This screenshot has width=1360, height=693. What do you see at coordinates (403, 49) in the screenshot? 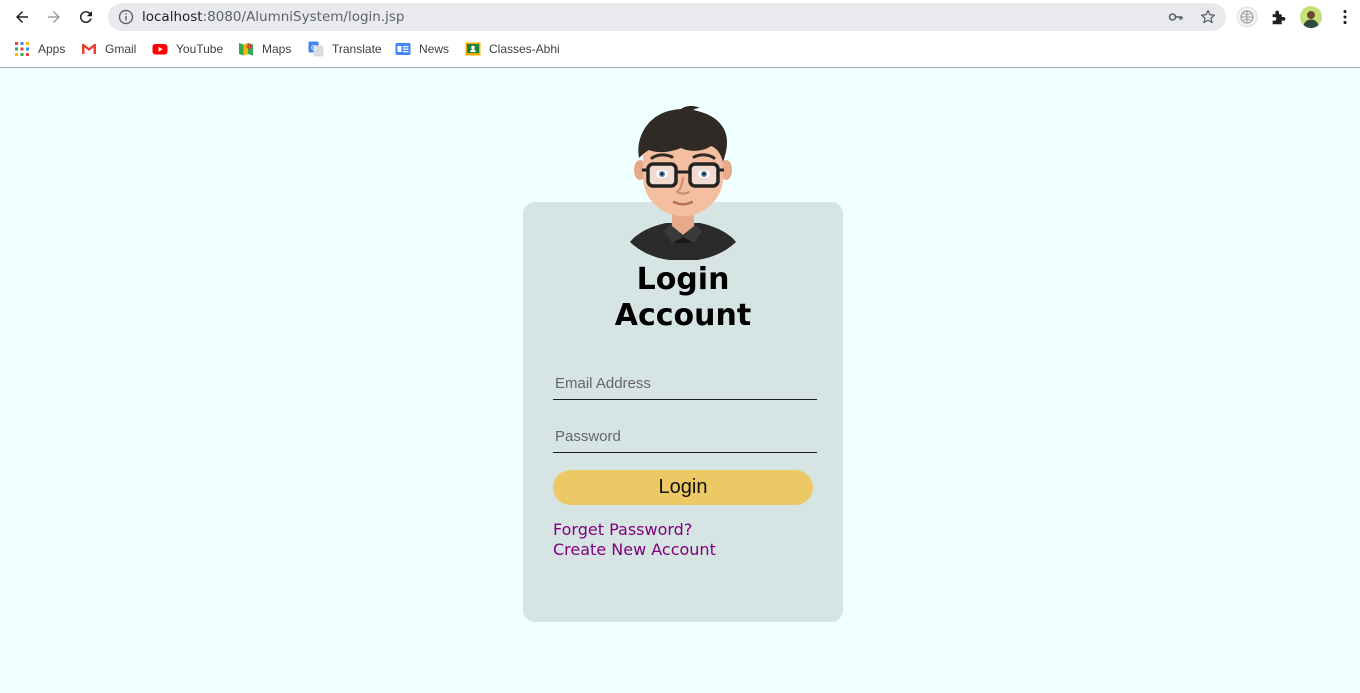
I see `news-icon` at bounding box center [403, 49].